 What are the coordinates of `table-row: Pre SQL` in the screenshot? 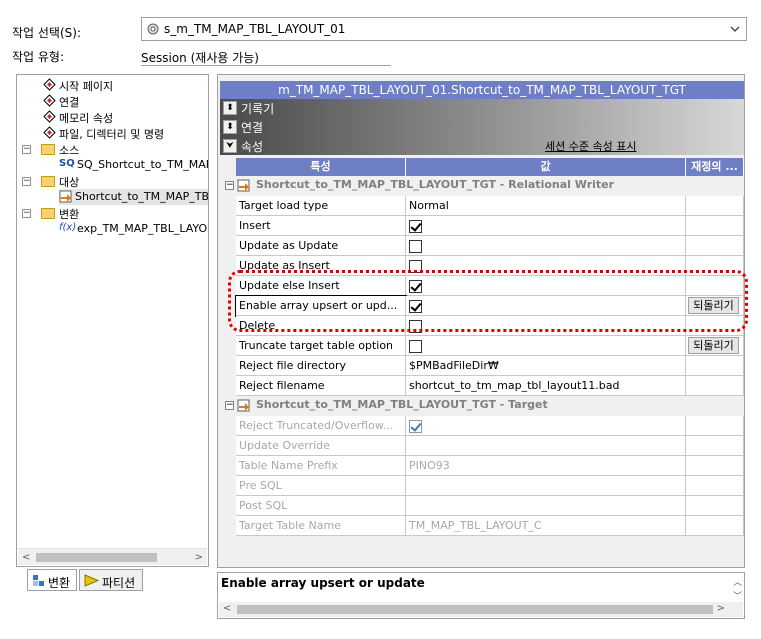 It's located at (482, 486).